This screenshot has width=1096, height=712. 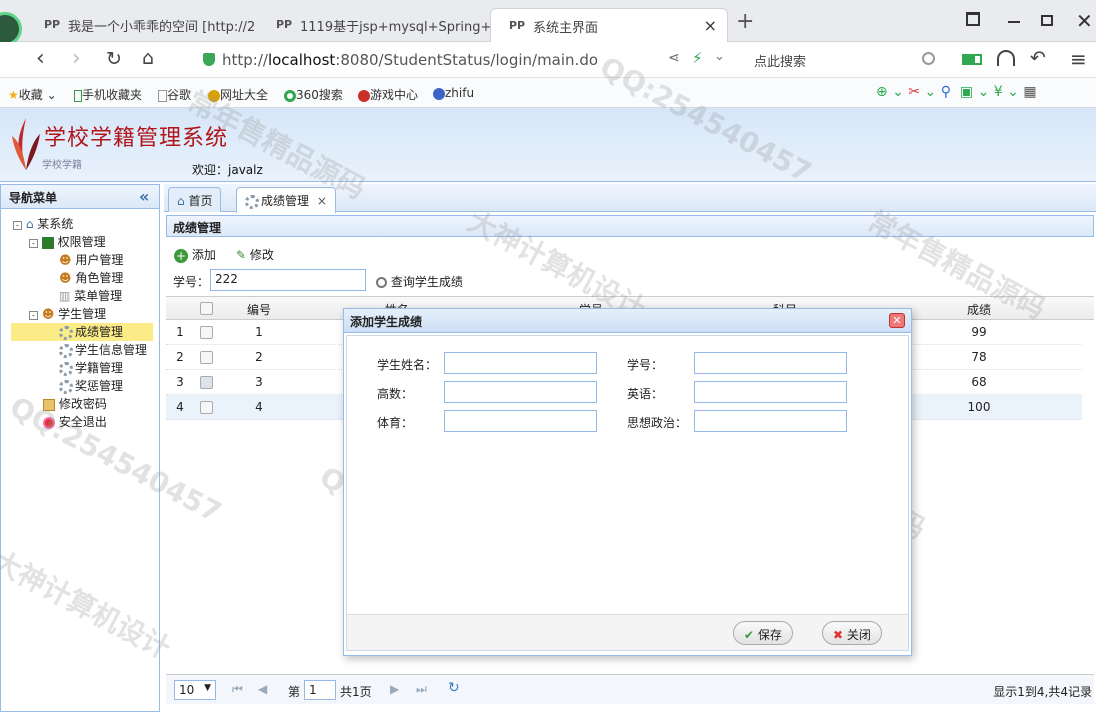 What do you see at coordinates (674, 58) in the screenshot?
I see `share-icon: ⋖` at bounding box center [674, 58].